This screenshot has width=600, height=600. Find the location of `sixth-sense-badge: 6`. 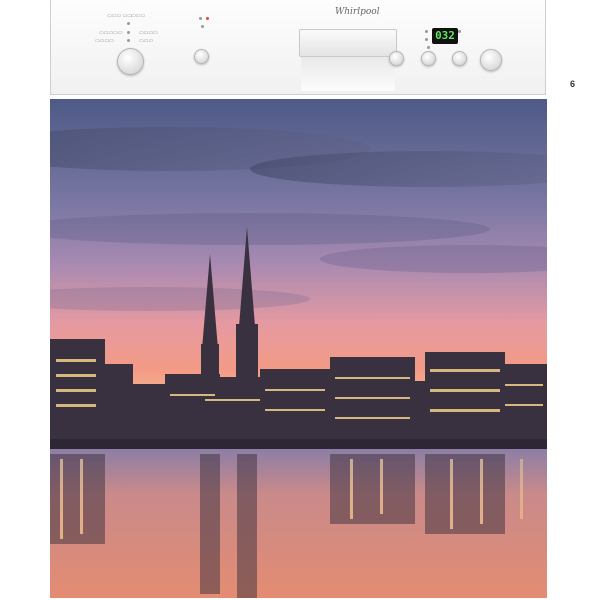

sixth-sense-badge: 6 is located at coordinates (573, 84).